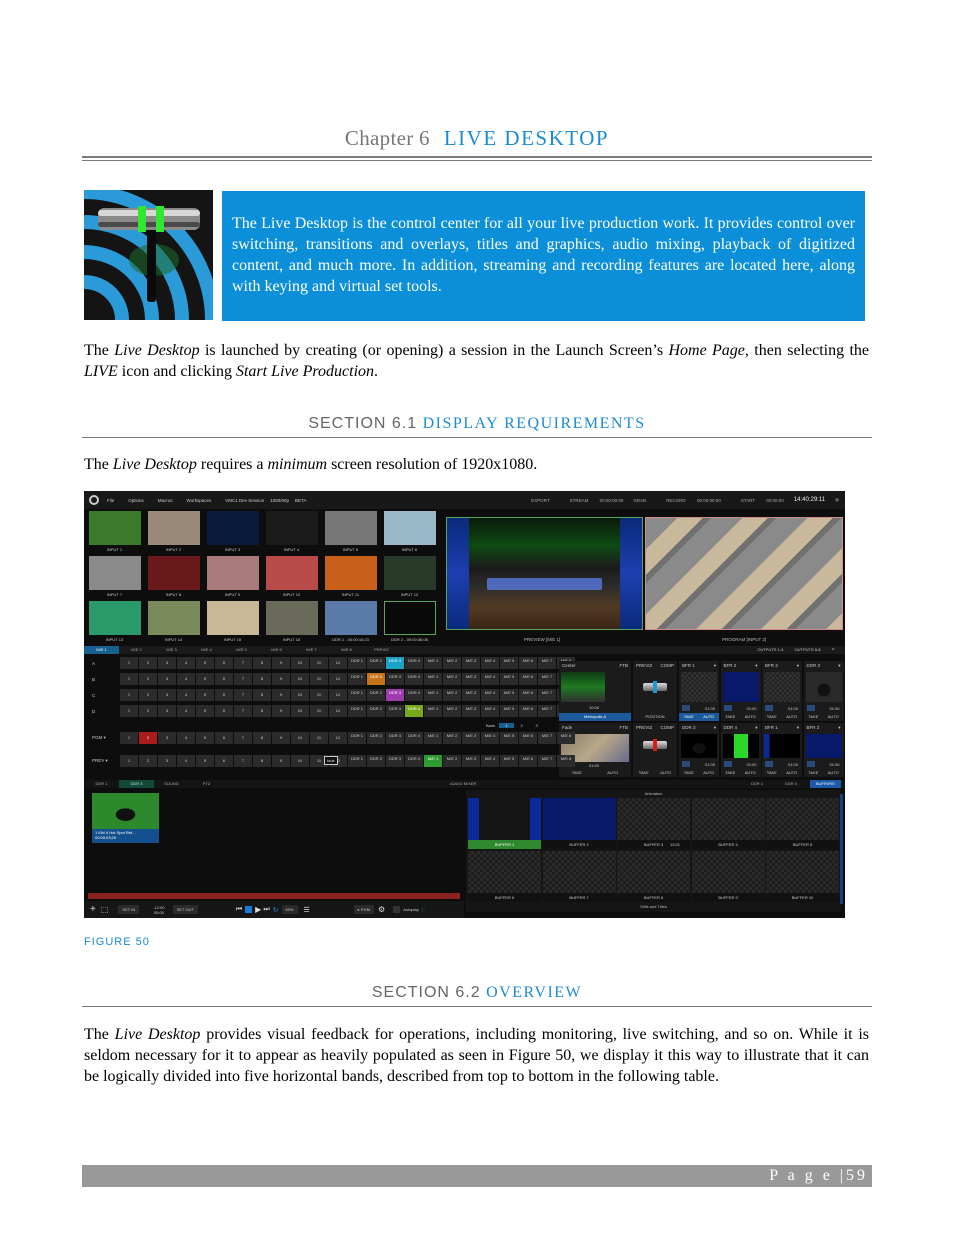  What do you see at coordinates (540, 500) in the screenshot?
I see `export-button: EXPORT` at bounding box center [540, 500].